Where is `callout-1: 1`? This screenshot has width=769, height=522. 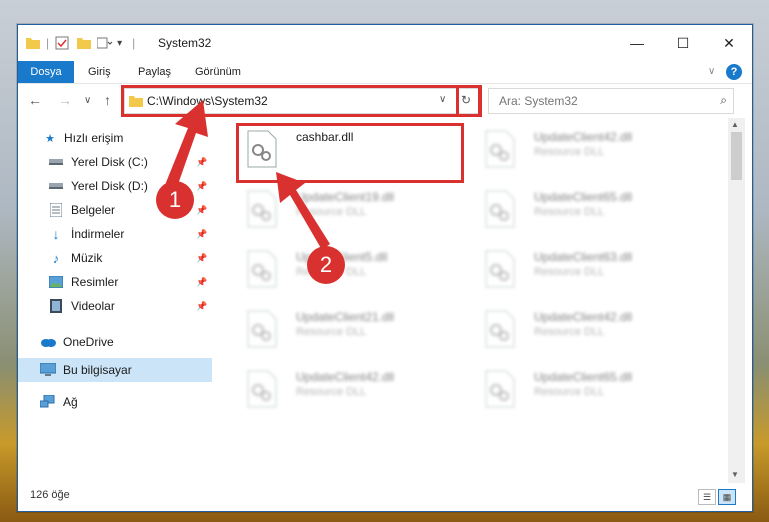
callout-1: 1 is located at coordinates (175, 200).